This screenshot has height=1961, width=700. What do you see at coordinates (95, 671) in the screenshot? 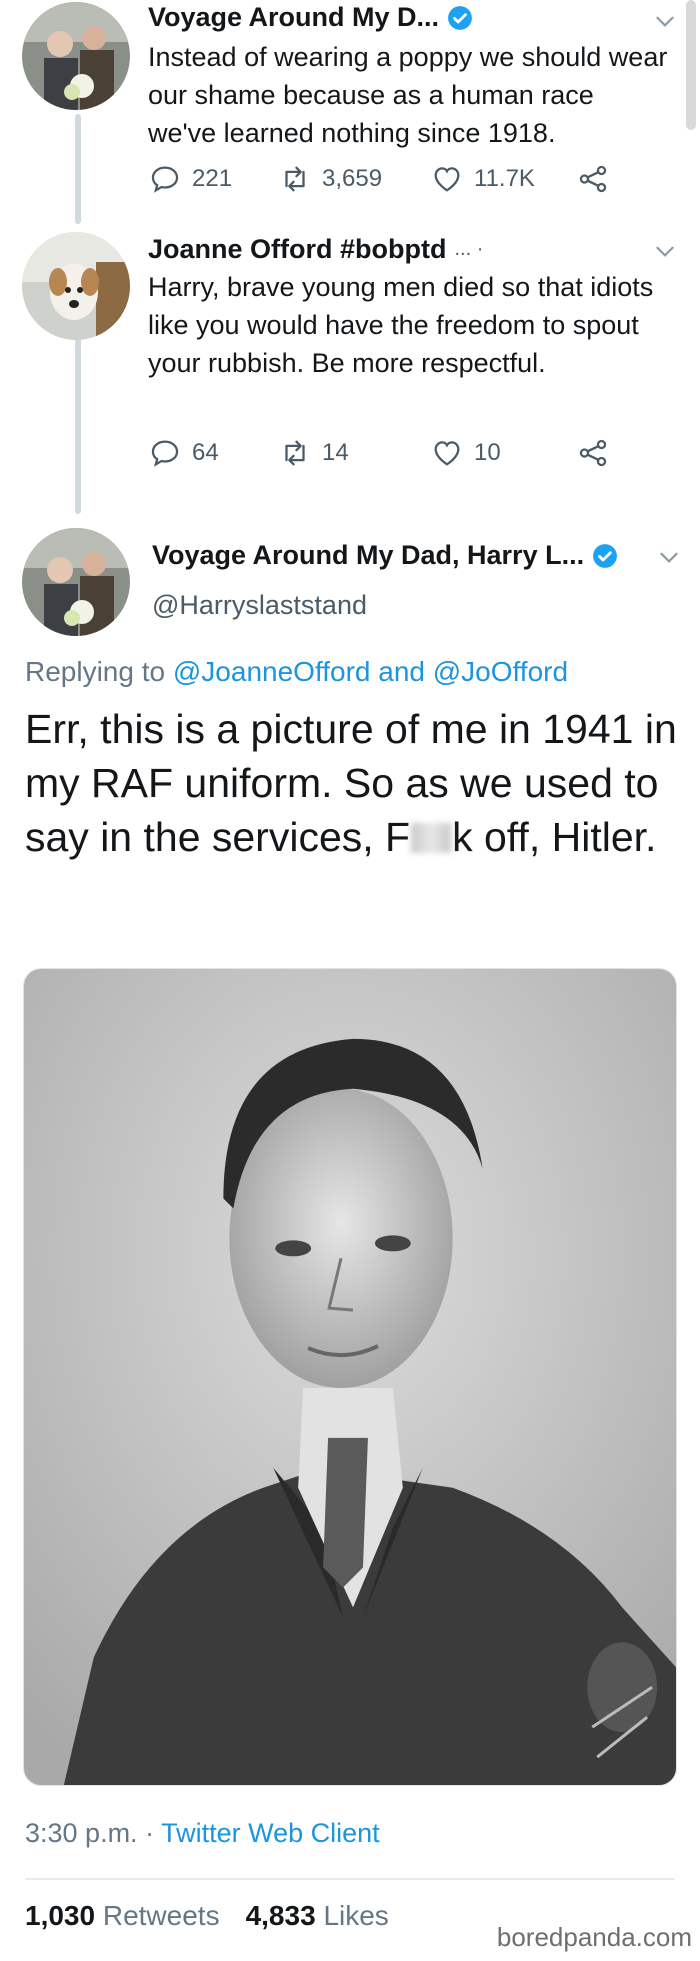
I see `replying-prefix: Replying to` at bounding box center [95, 671].